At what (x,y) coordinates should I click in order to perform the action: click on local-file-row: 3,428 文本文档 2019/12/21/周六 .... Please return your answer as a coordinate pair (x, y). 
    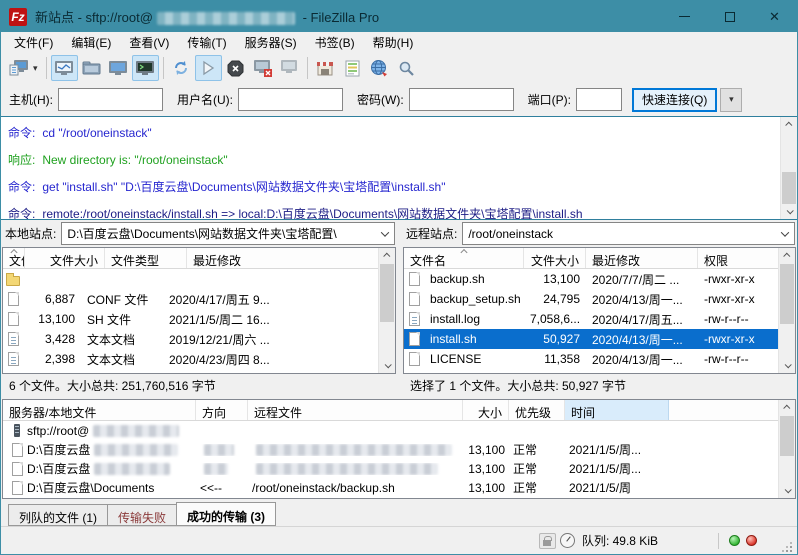
    Looking at the image, I should click on (199, 339).